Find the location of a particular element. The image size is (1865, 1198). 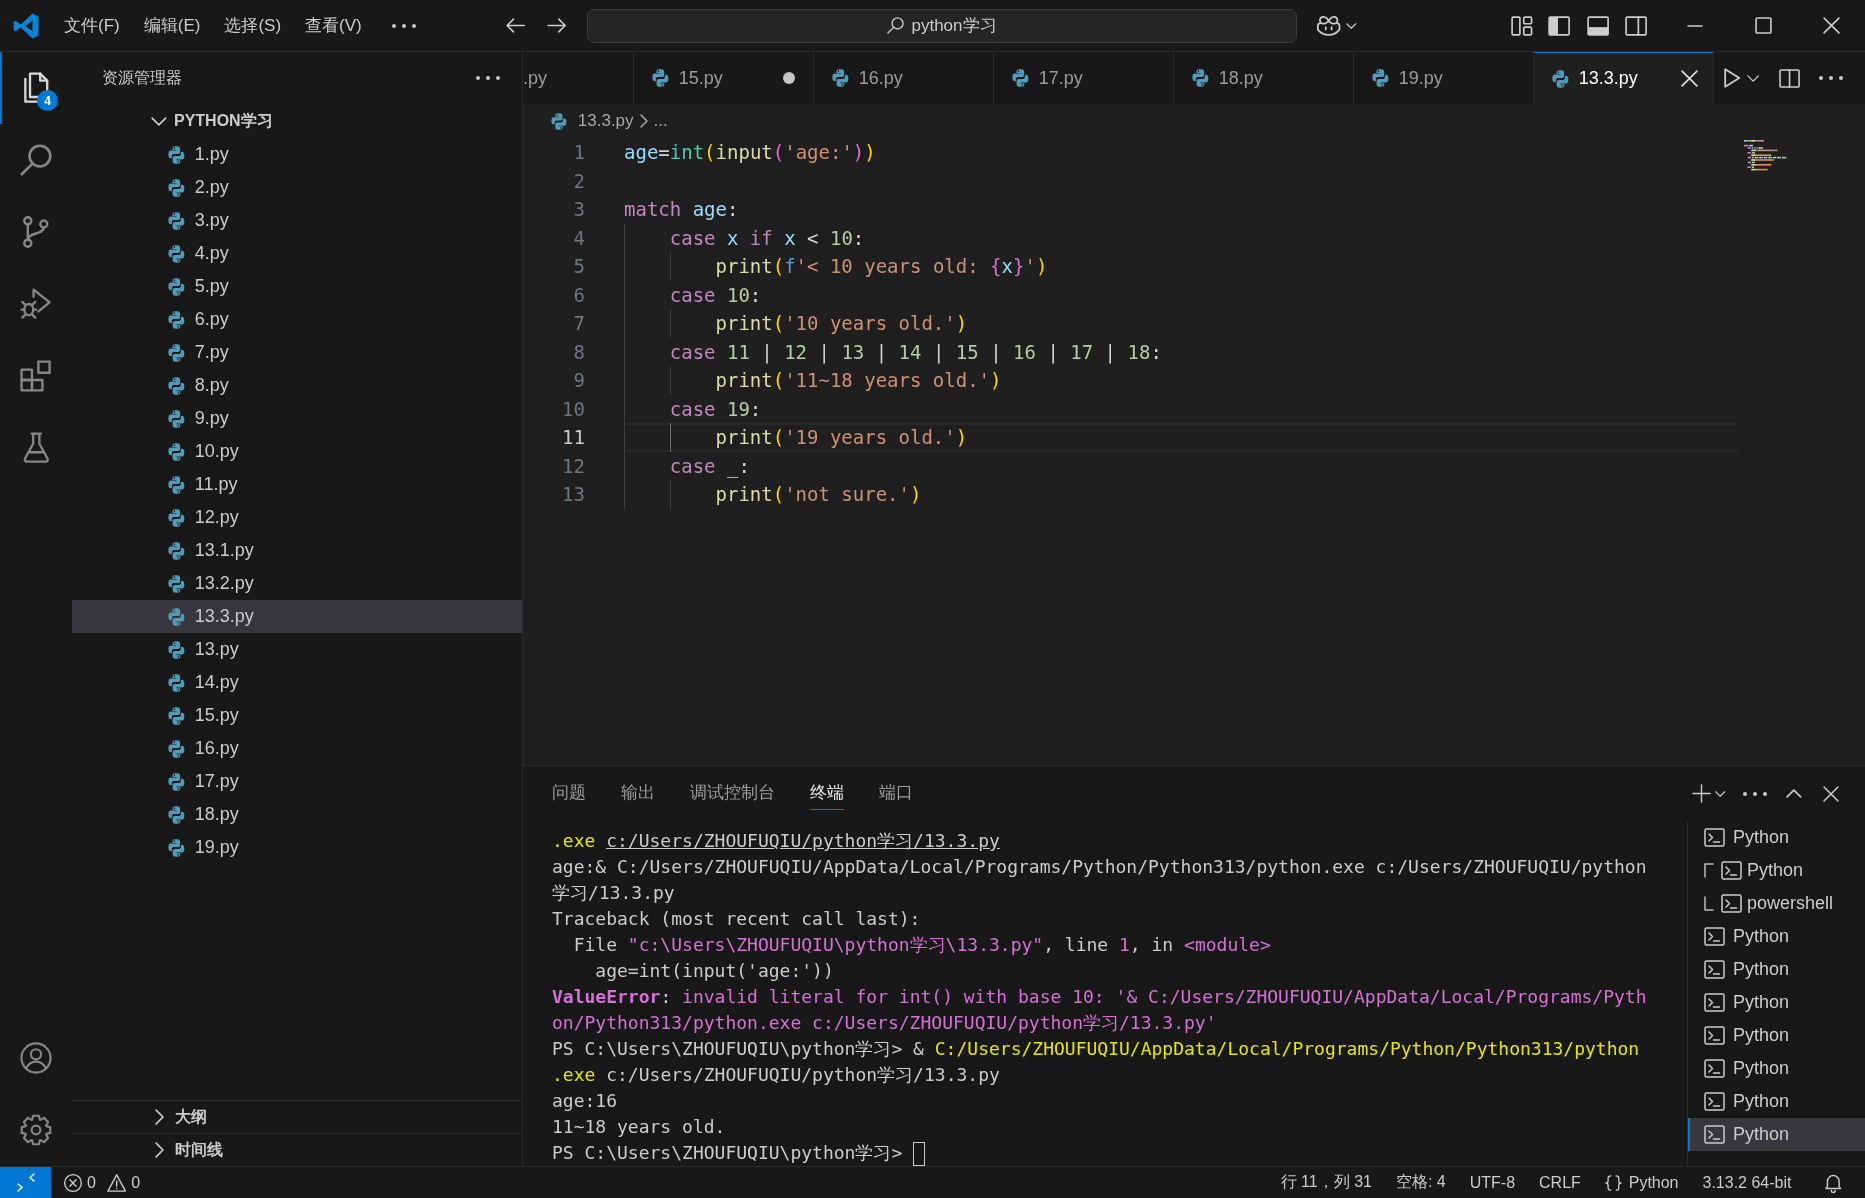

file-item: 17.py is located at coordinates (297, 781).